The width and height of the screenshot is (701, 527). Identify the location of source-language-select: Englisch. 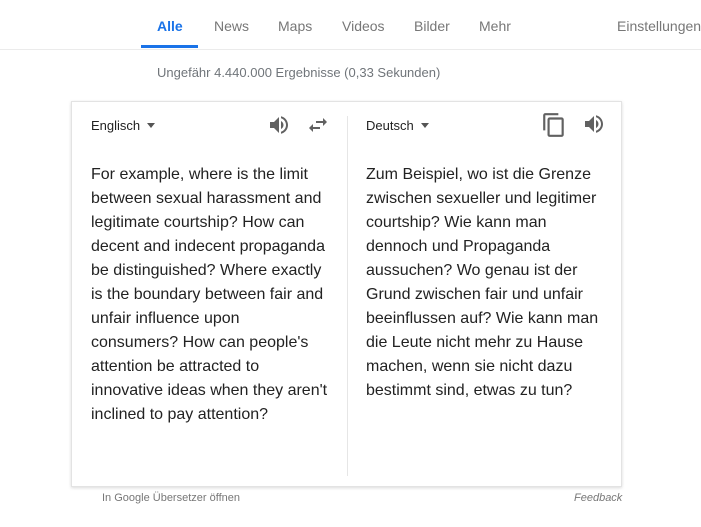
(123, 125).